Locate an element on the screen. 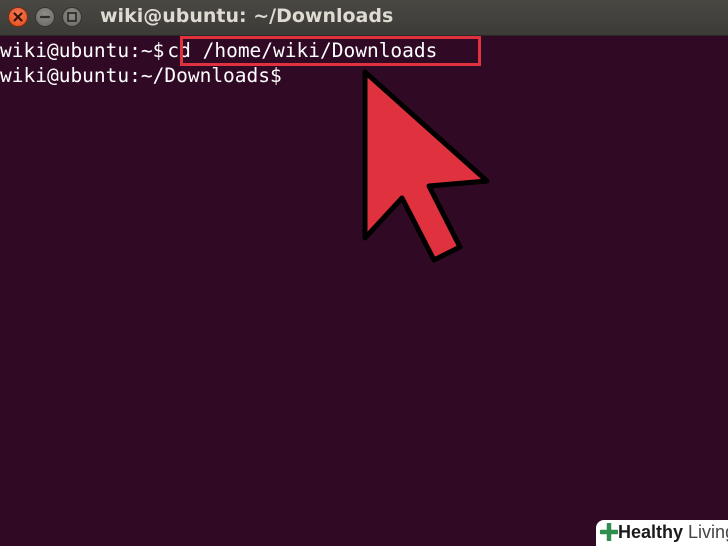 The width and height of the screenshot is (728, 546). watermark-badge: Healthy Living is located at coordinates (662, 533).